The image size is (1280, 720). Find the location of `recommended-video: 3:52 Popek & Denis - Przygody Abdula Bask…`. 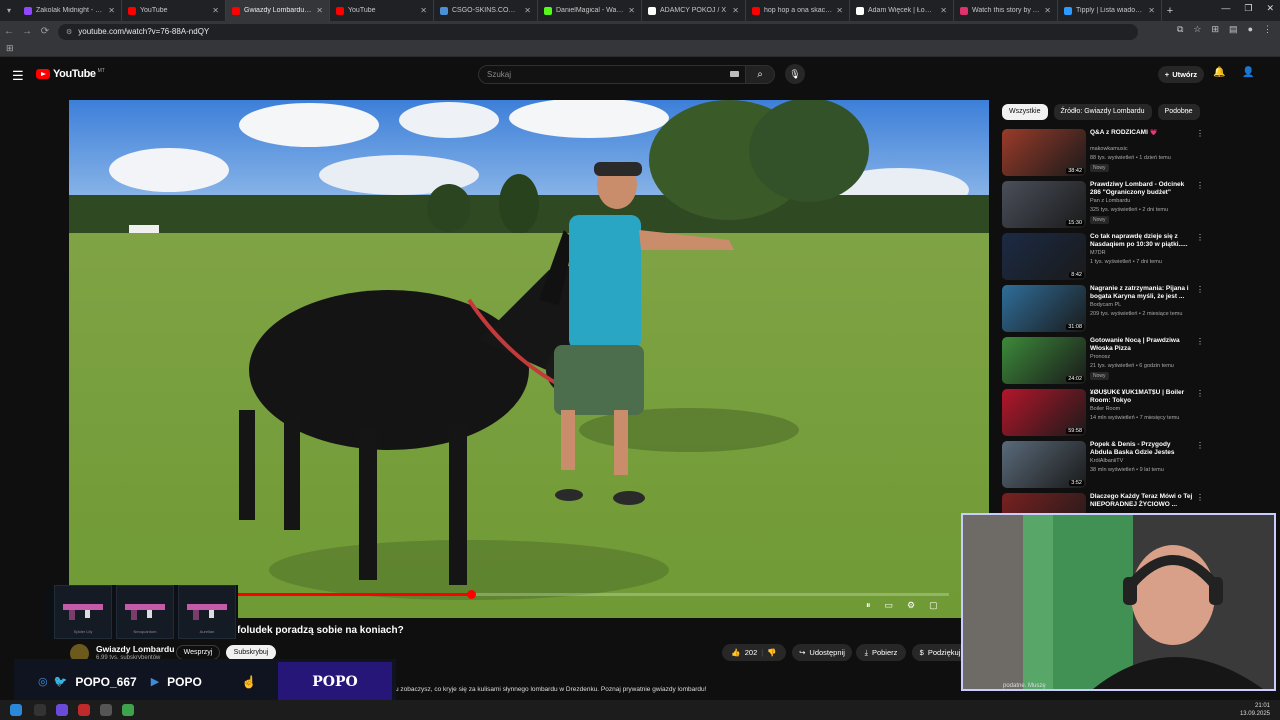

recommended-video: 3:52 Popek & Denis - Przygody Abdula Bask… is located at coordinates (1103, 466).